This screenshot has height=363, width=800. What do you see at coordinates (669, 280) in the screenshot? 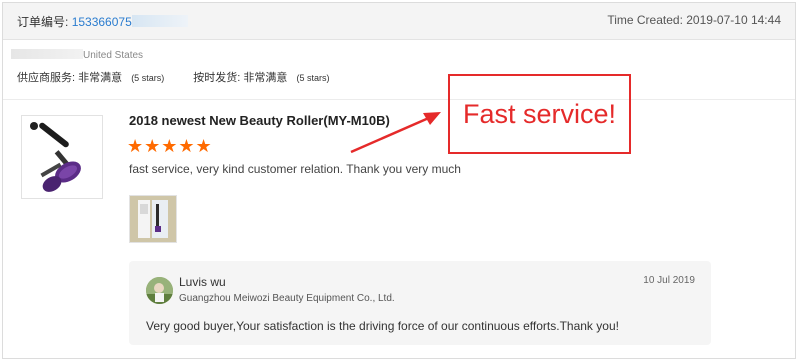
I see `reply-date: 10 Jul 2019` at bounding box center [669, 280].